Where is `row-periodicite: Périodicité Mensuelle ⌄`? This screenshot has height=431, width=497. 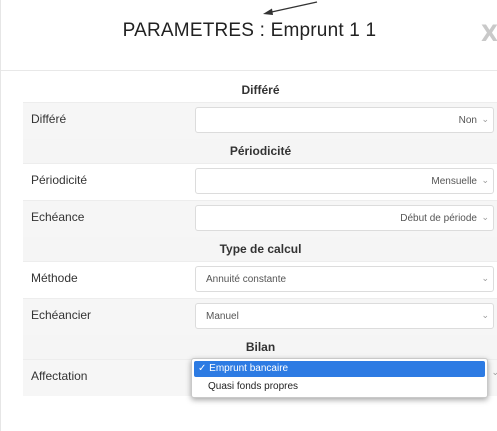
row-periodicite: Périodicité Mensuelle ⌄ is located at coordinates (260, 181).